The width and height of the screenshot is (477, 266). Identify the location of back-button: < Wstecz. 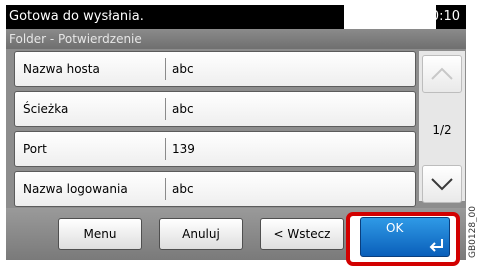
(302, 234).